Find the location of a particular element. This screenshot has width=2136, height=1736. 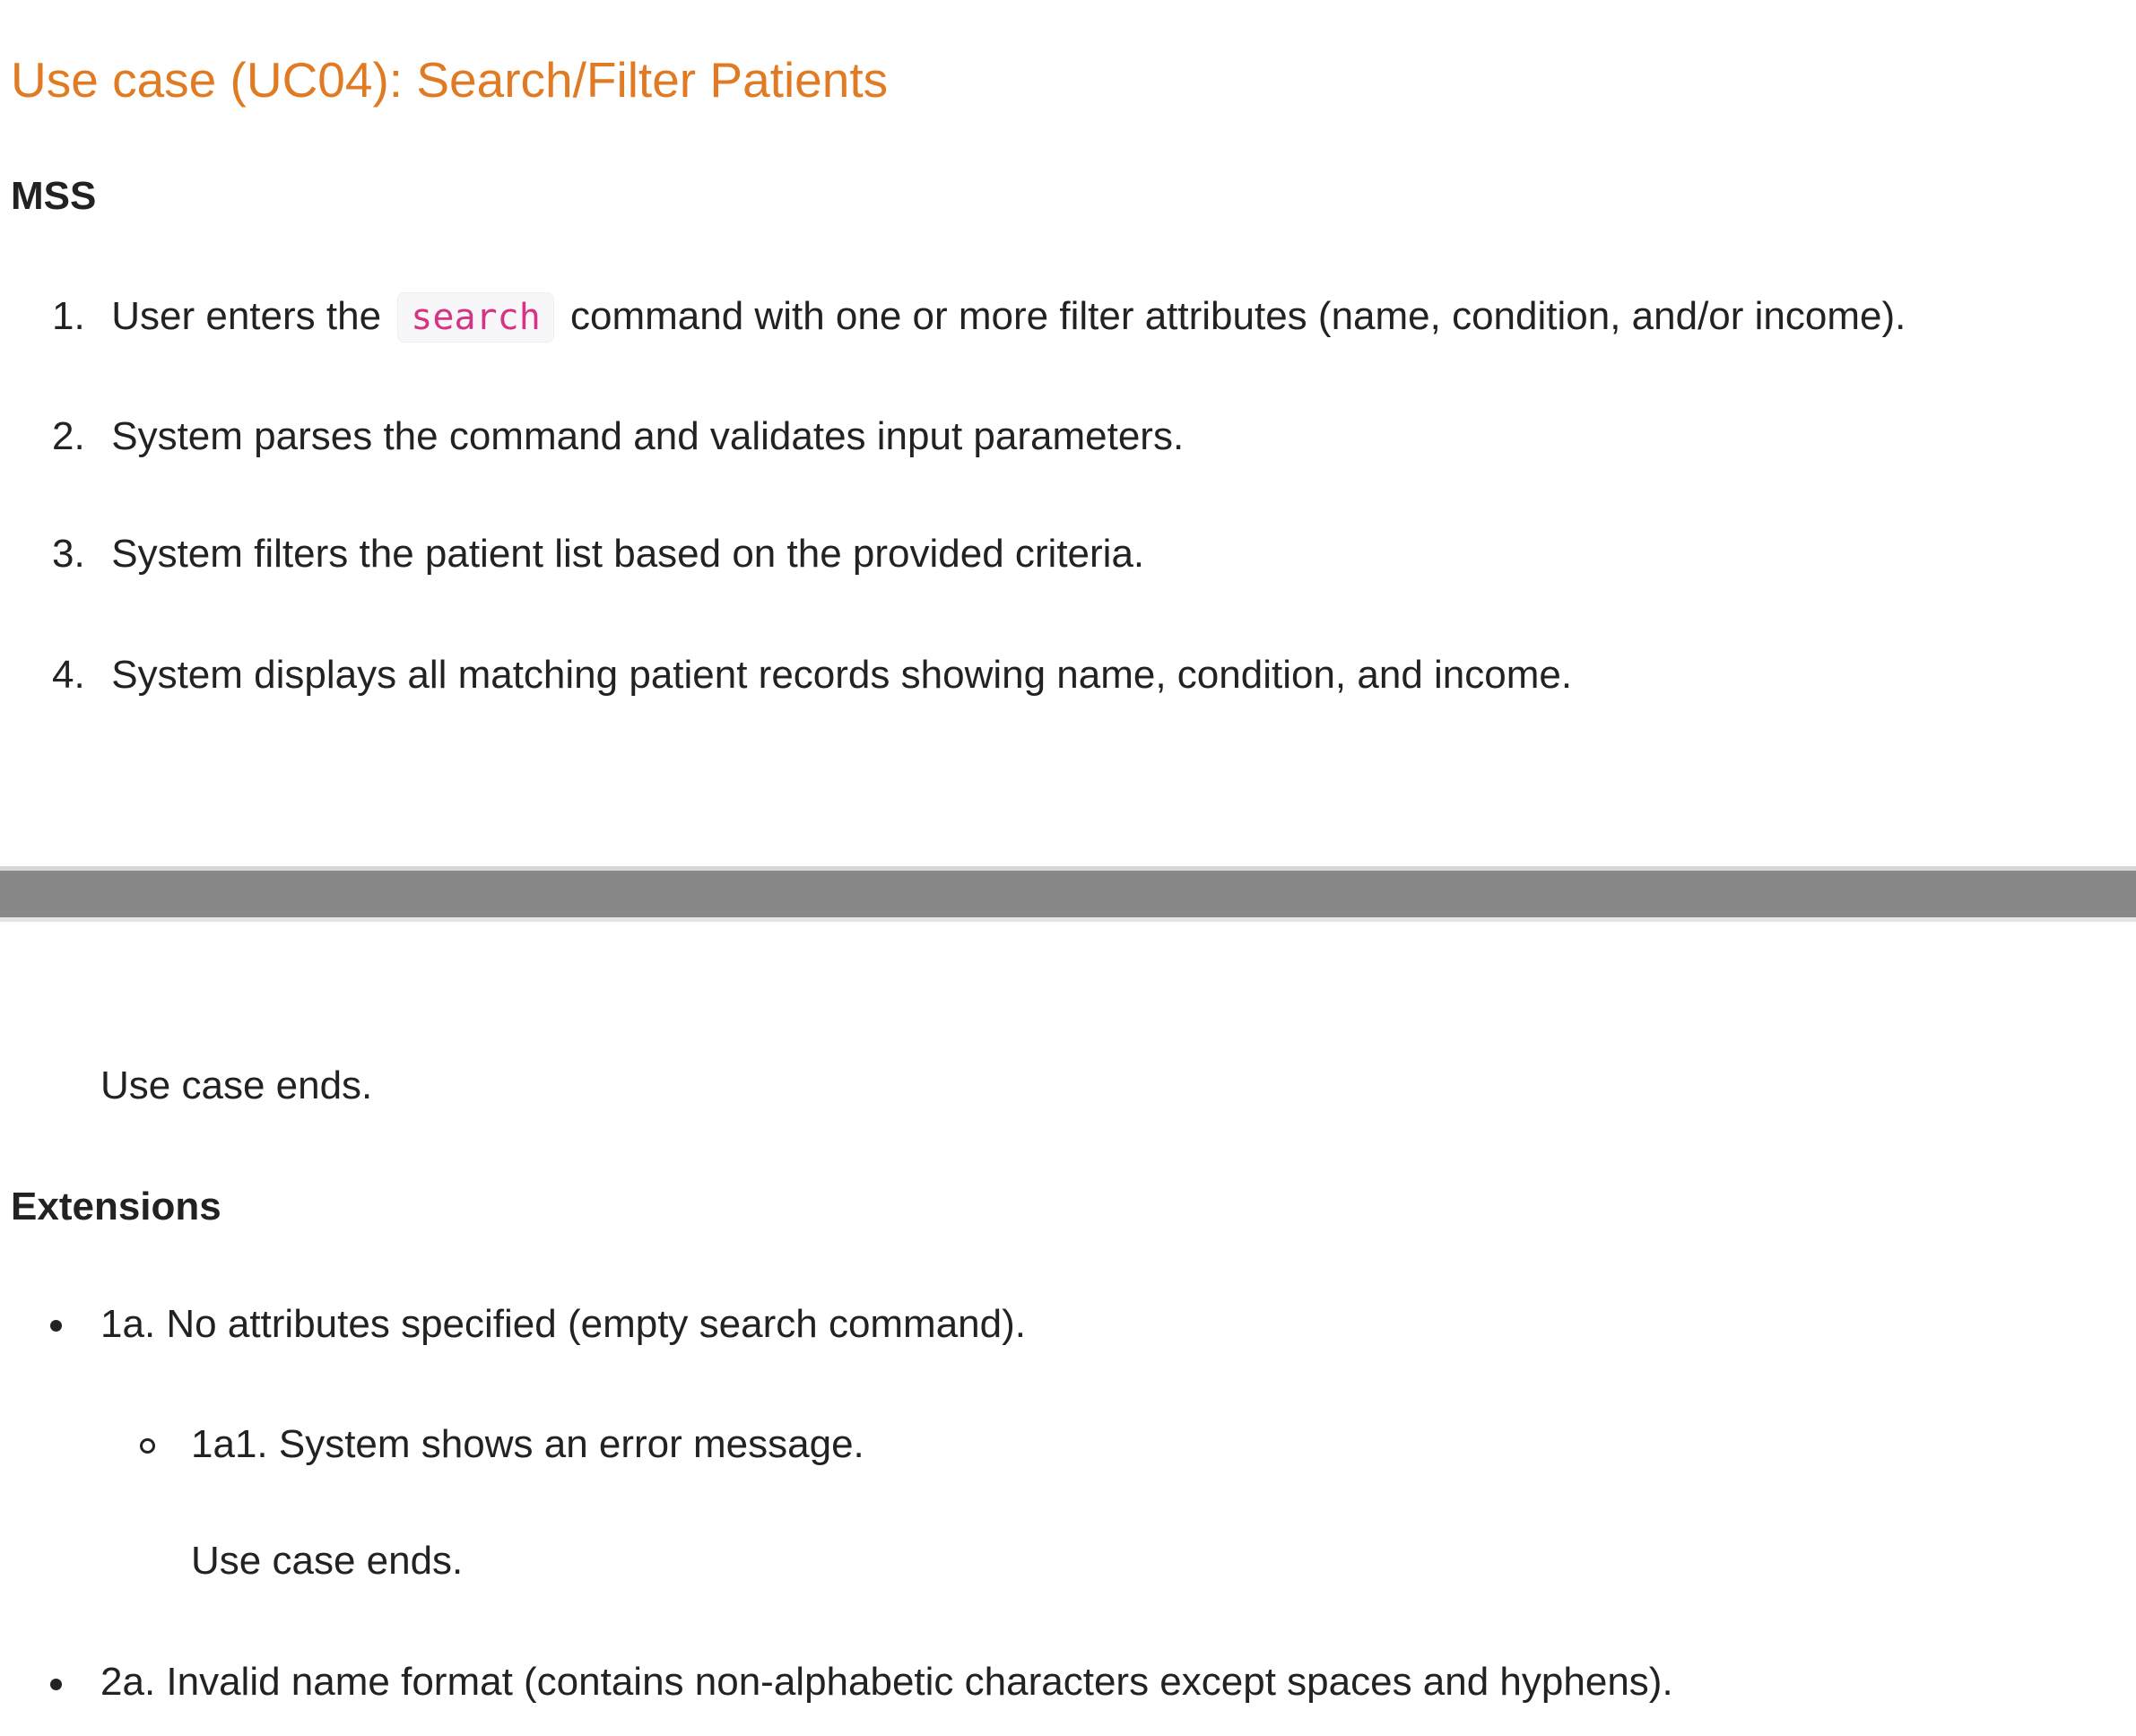

step-number: 2. is located at coordinates (68, 436).